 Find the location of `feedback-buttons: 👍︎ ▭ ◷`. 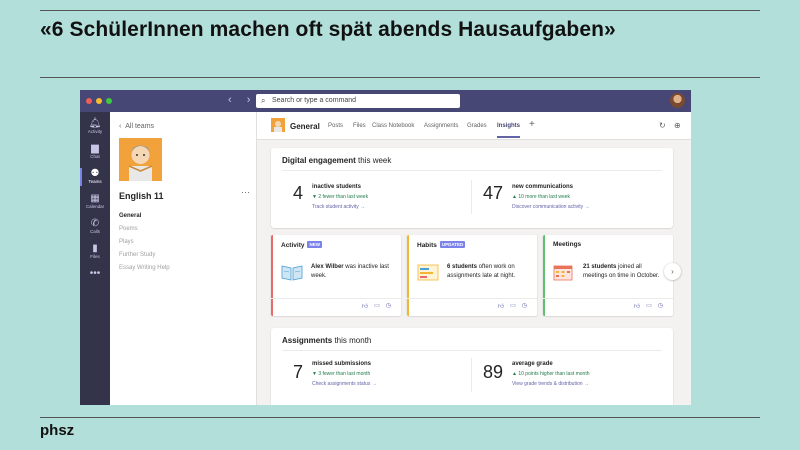

feedback-buttons: 👍︎ ▭ ◷ is located at coordinates (648, 306).